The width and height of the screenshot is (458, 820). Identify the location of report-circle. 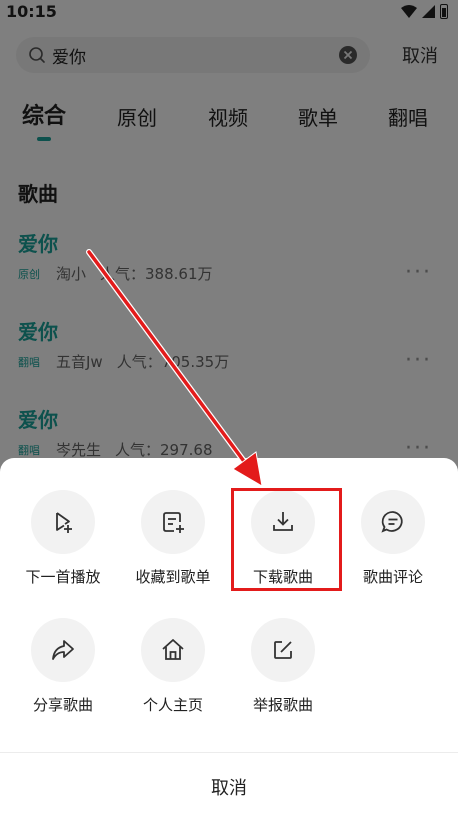
(283, 650).